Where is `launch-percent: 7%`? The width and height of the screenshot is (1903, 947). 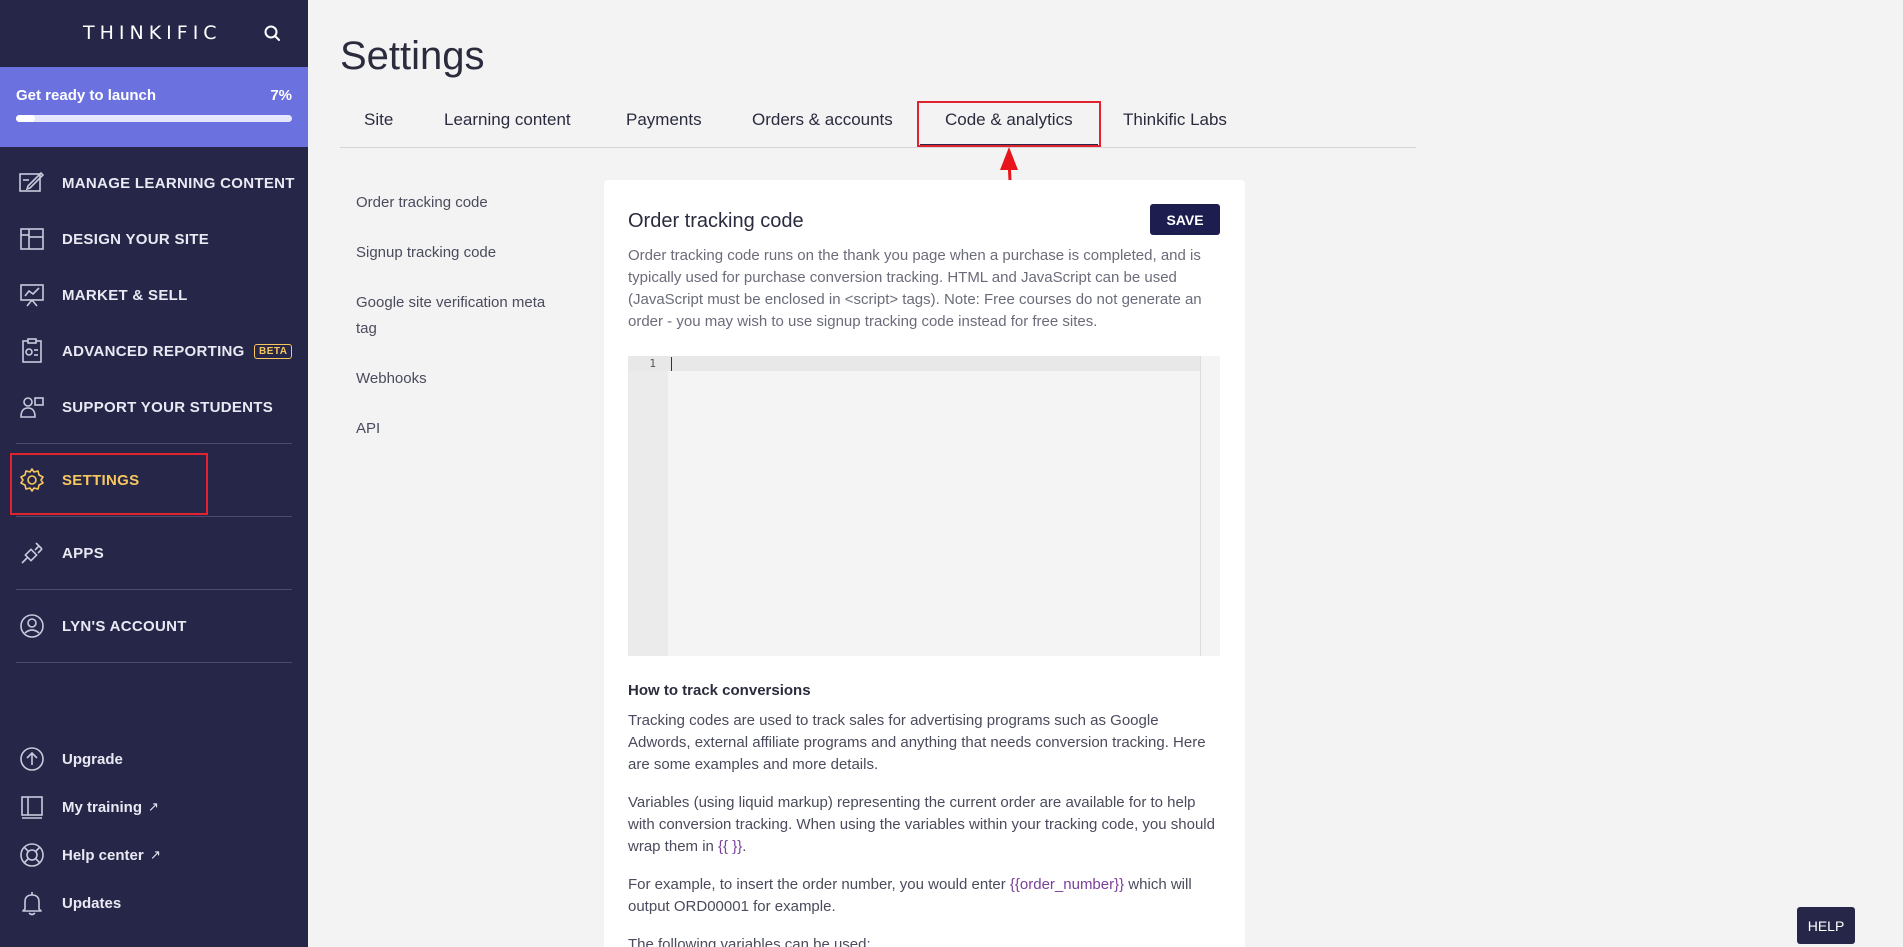 launch-percent: 7% is located at coordinates (281, 95).